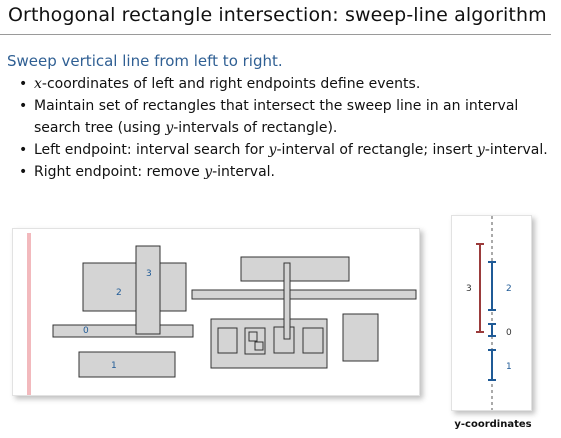 The width and height of the screenshot is (561, 438). I want to click on rectangle-right-small, so click(360, 337).